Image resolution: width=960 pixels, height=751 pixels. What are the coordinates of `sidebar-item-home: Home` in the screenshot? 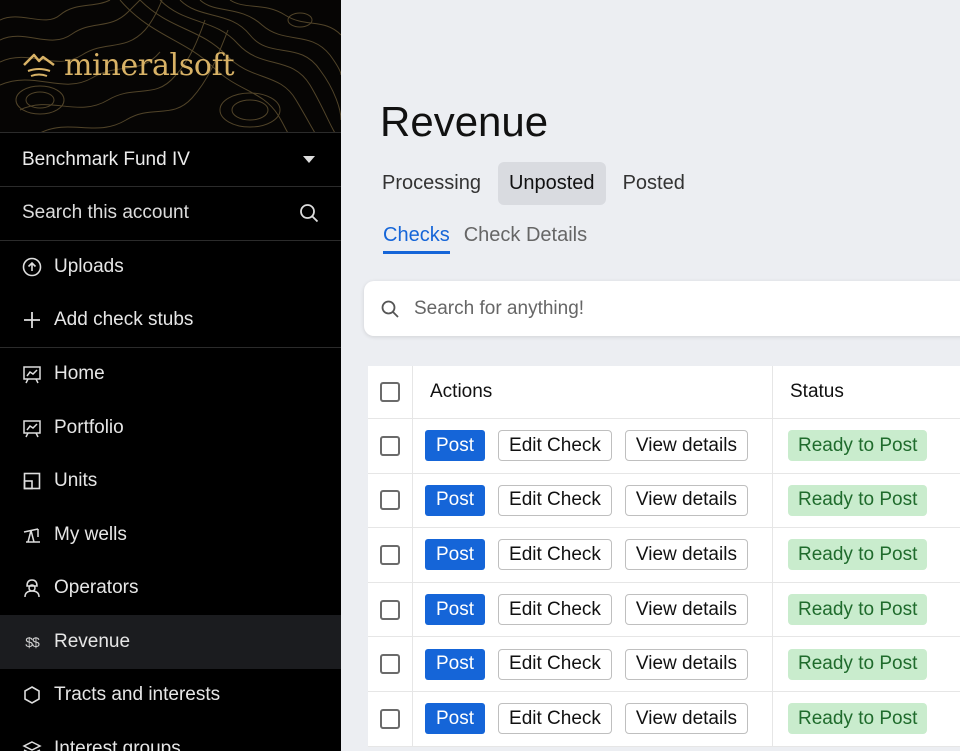 It's located at (170, 375).